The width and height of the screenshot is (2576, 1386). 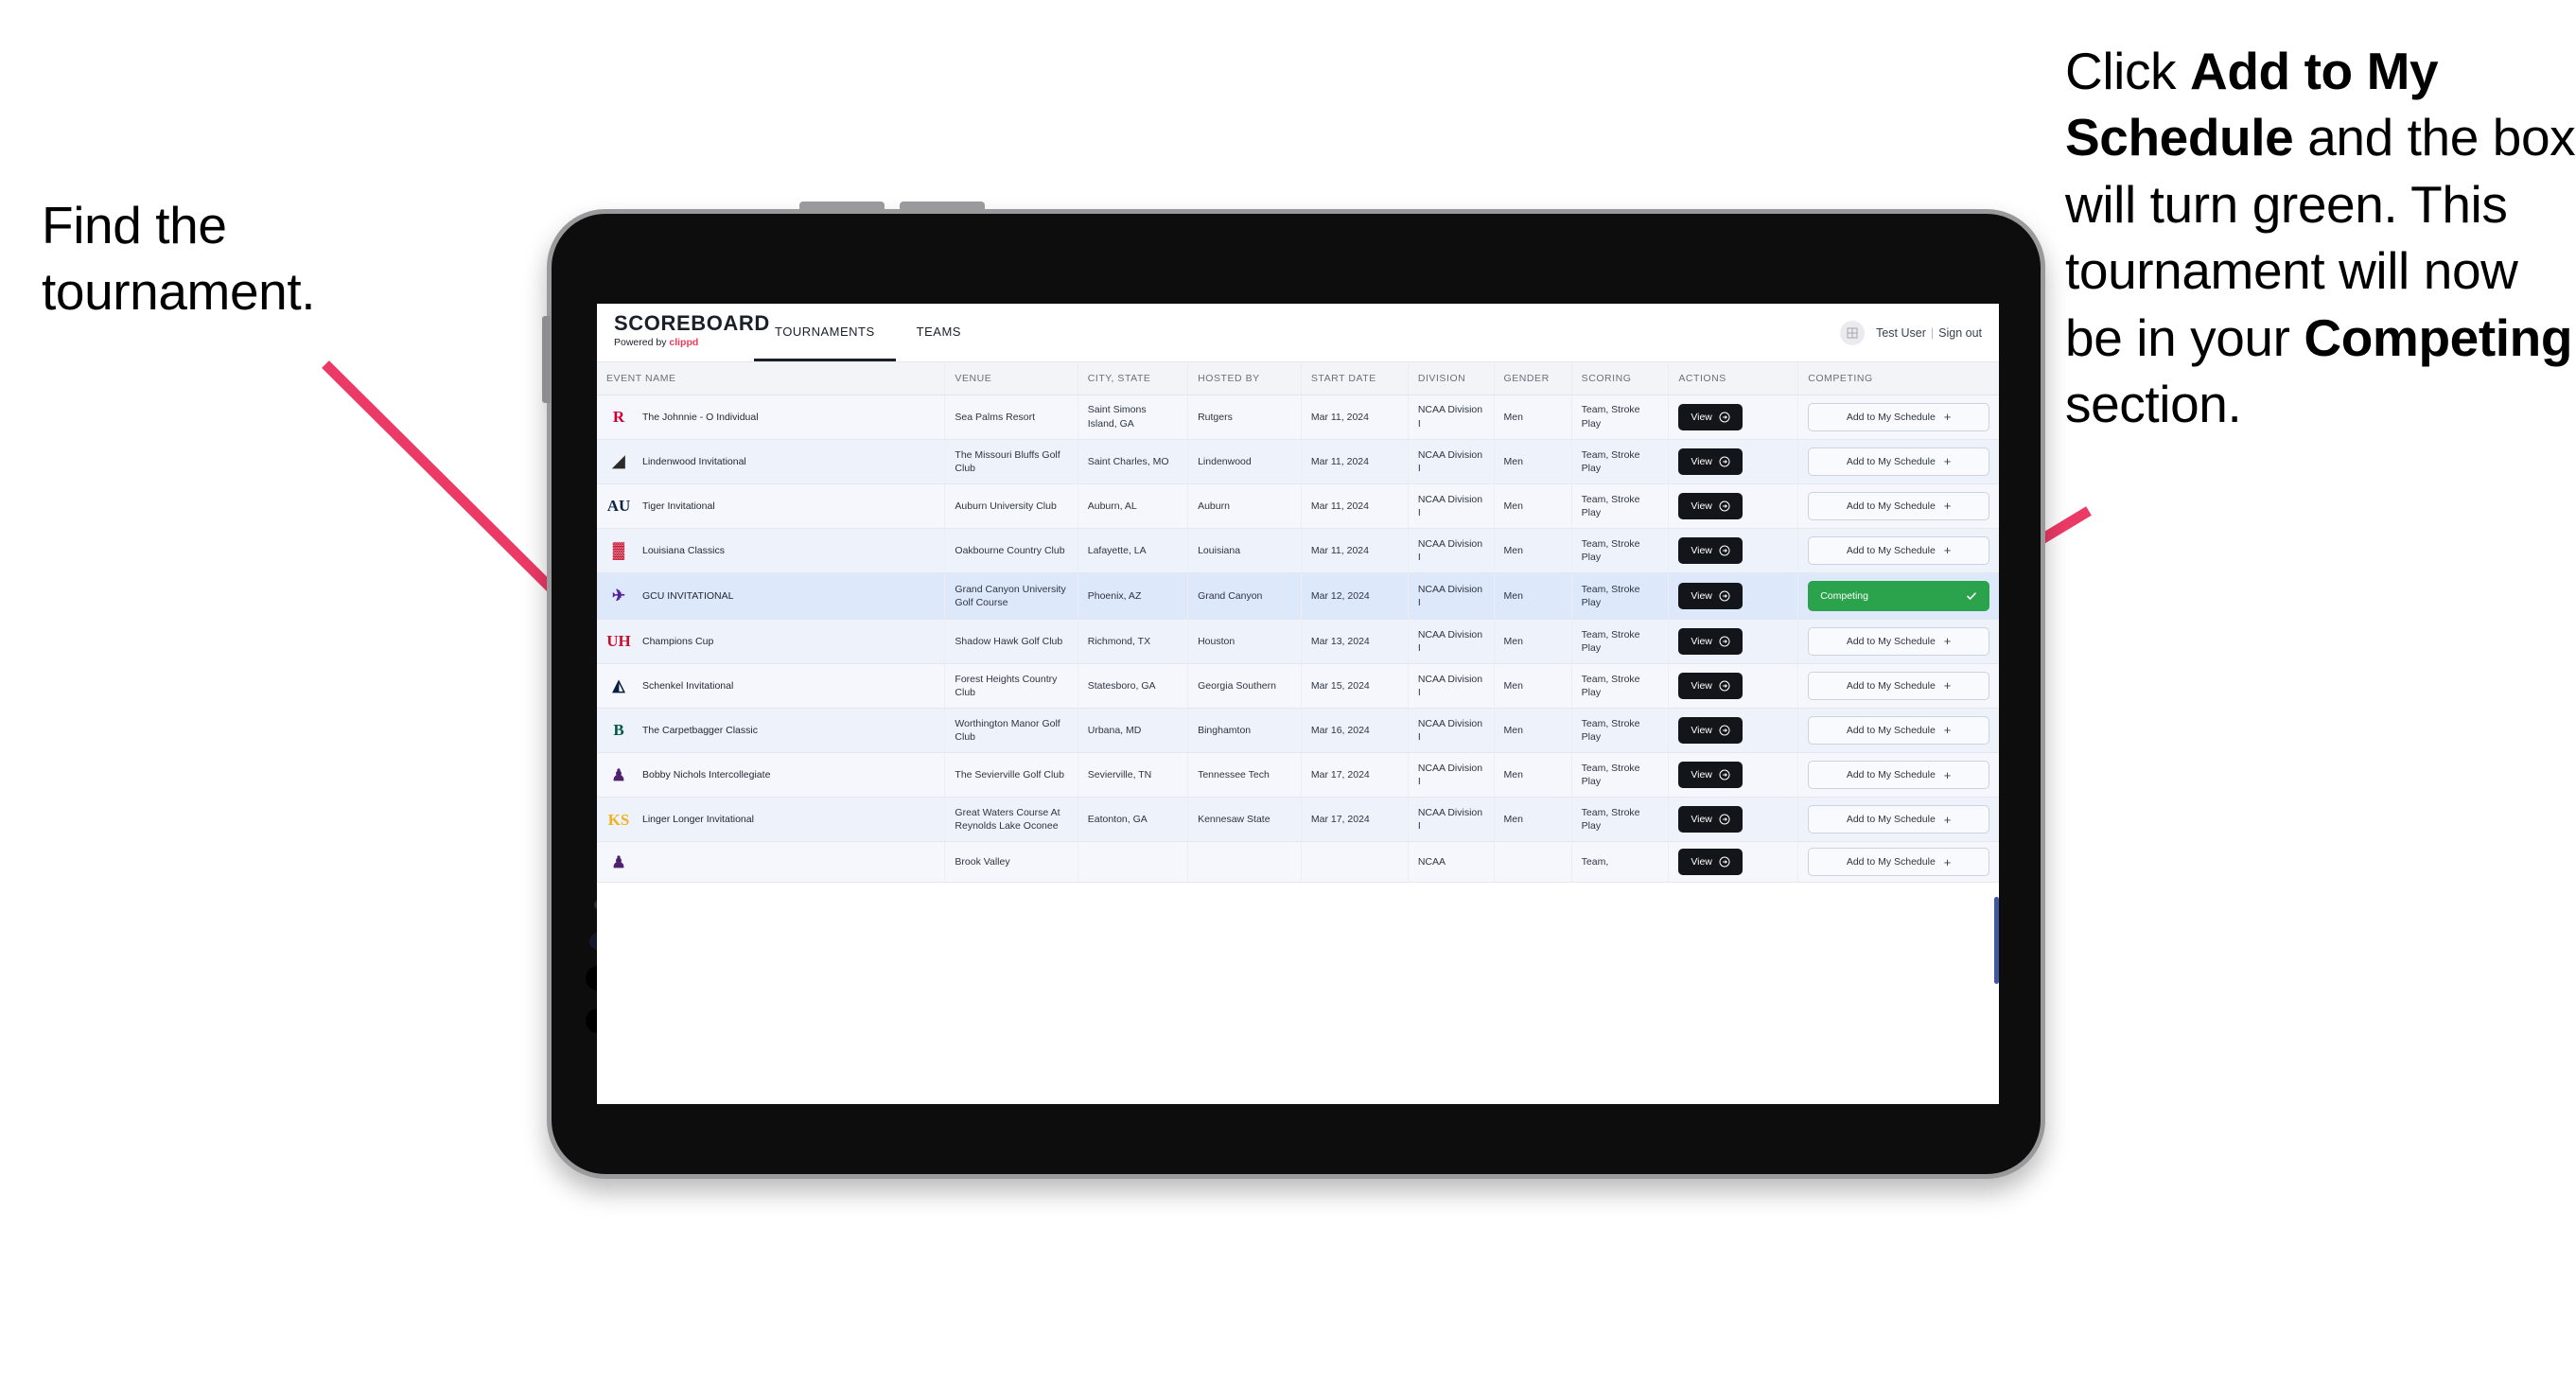 I want to click on avatar, so click(x=1853, y=332).